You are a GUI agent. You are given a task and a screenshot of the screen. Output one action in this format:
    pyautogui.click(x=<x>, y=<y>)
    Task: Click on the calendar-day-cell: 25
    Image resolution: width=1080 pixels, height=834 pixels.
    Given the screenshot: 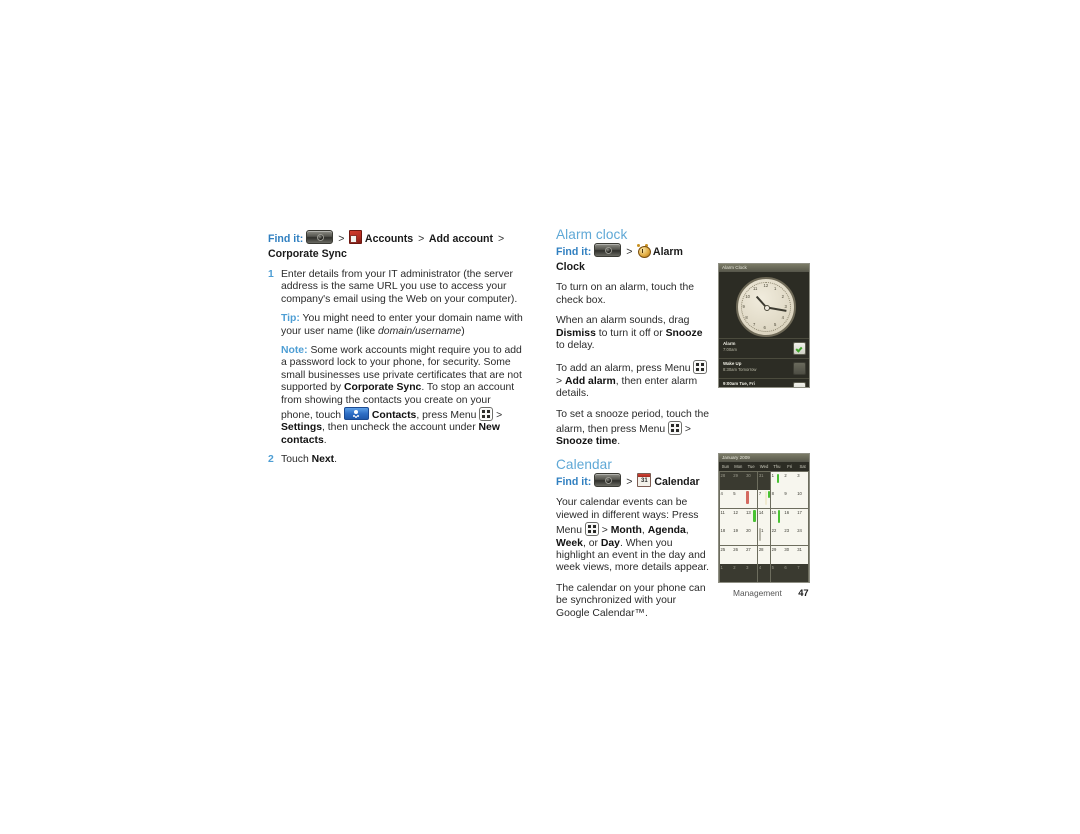 What is the action you would take?
    pyautogui.click(x=725, y=554)
    